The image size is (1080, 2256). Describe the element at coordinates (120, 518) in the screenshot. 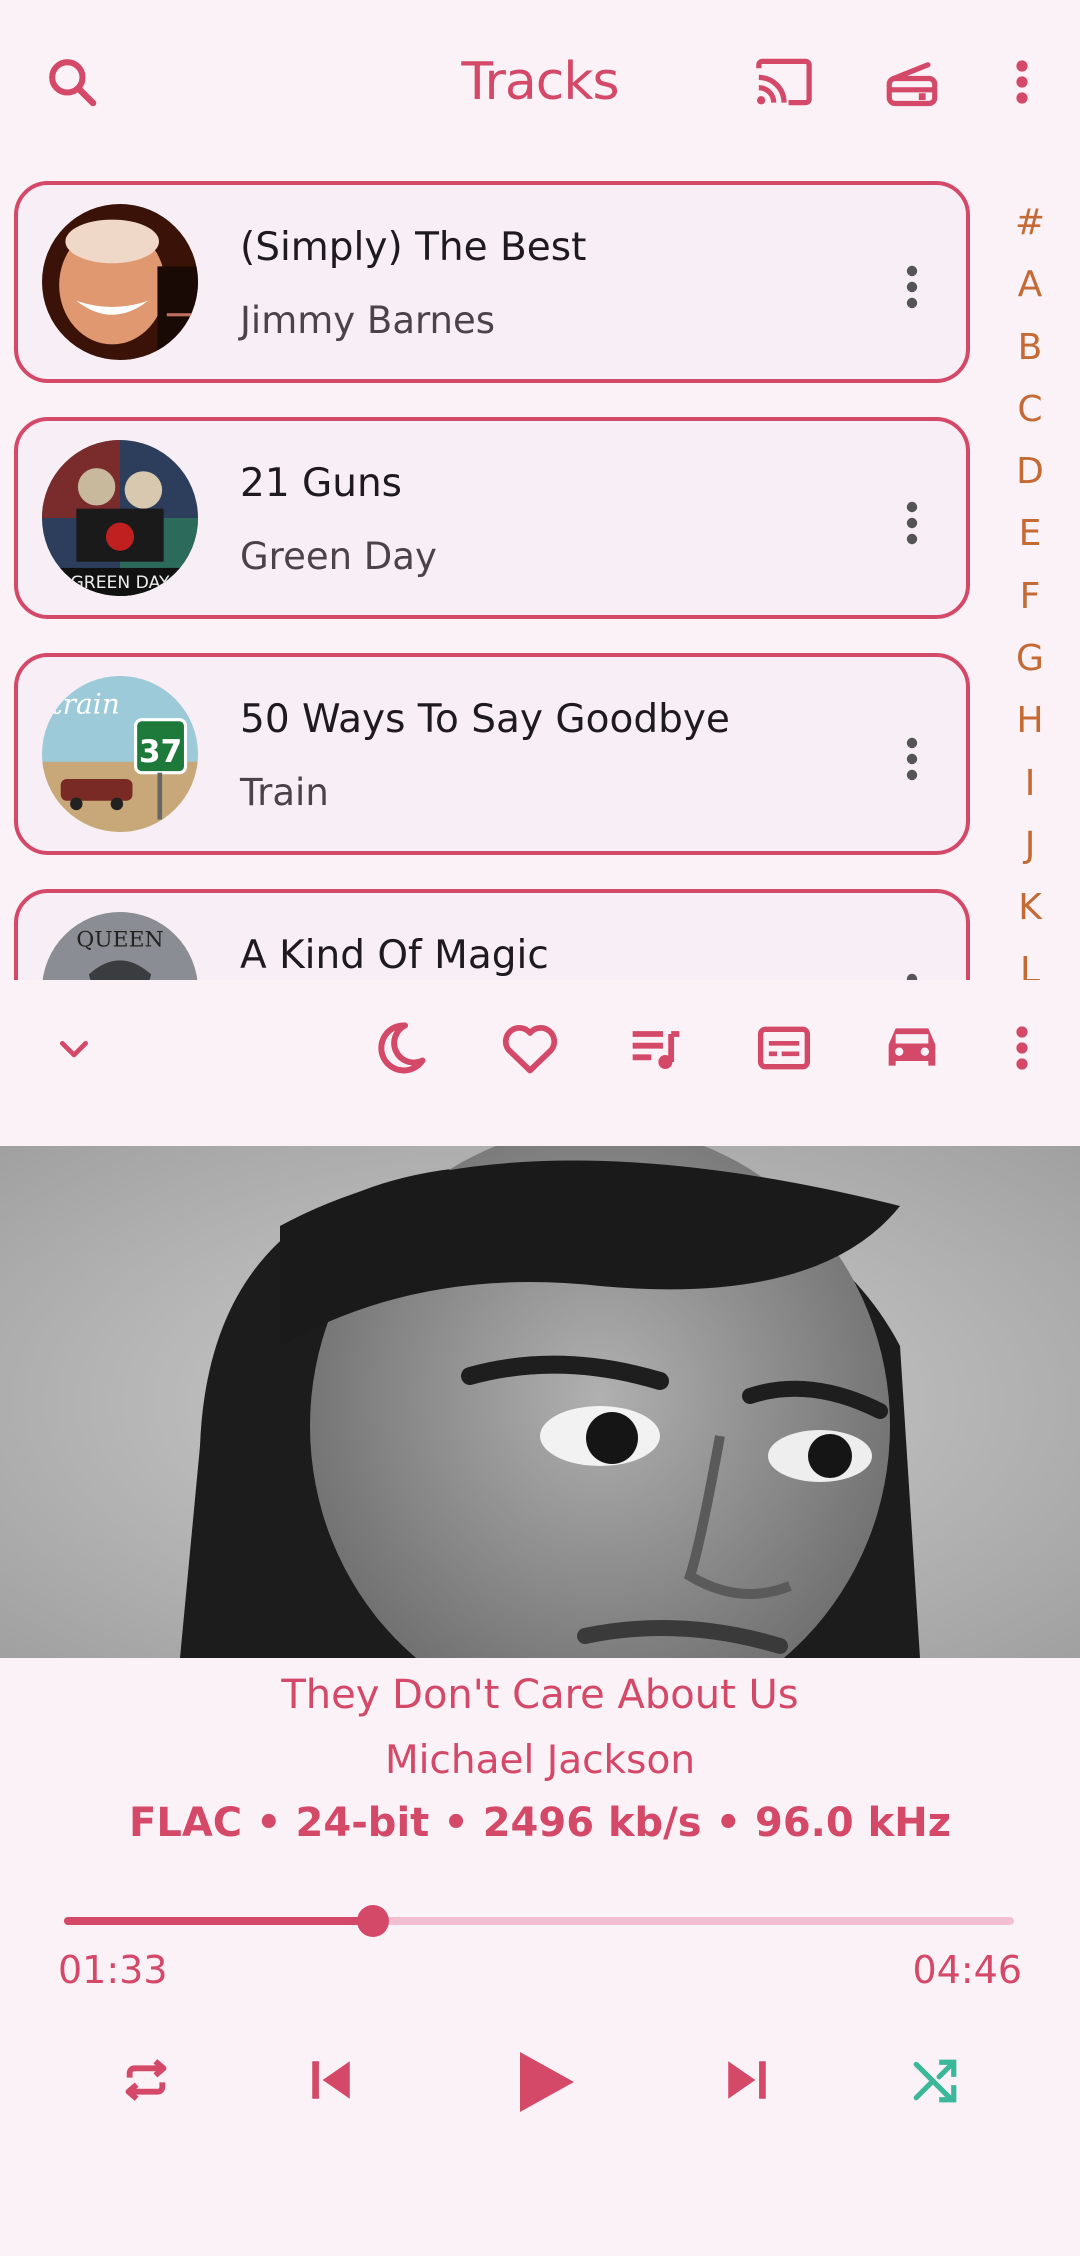

I see `album-art: GREEN DAY` at that location.